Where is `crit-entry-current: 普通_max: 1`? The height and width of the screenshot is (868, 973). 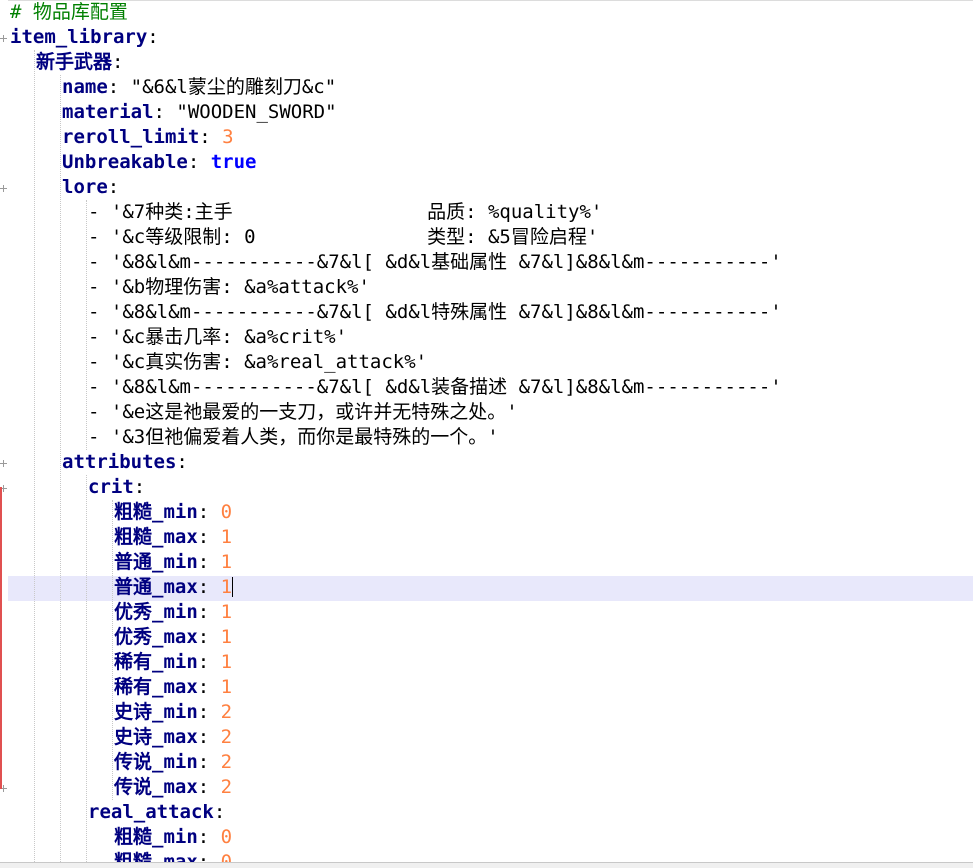
crit-entry-current: 普通_max: 1 is located at coordinates (174, 587).